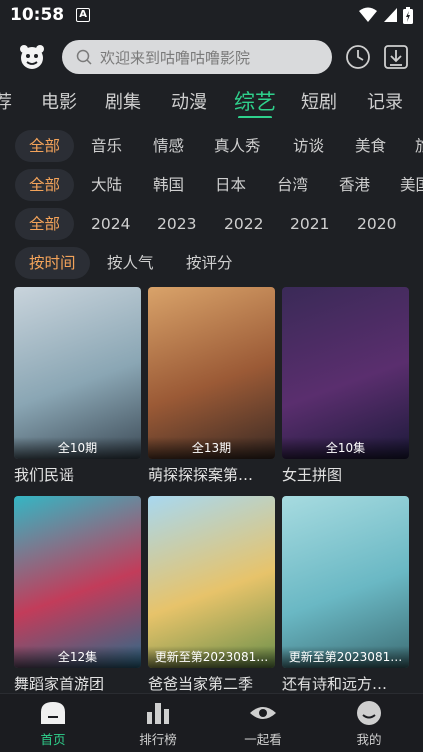 Image resolution: width=423 pixels, height=752 pixels. Describe the element at coordinates (292, 185) in the screenshot. I see `filter-region-taiwan: 台湾` at that location.